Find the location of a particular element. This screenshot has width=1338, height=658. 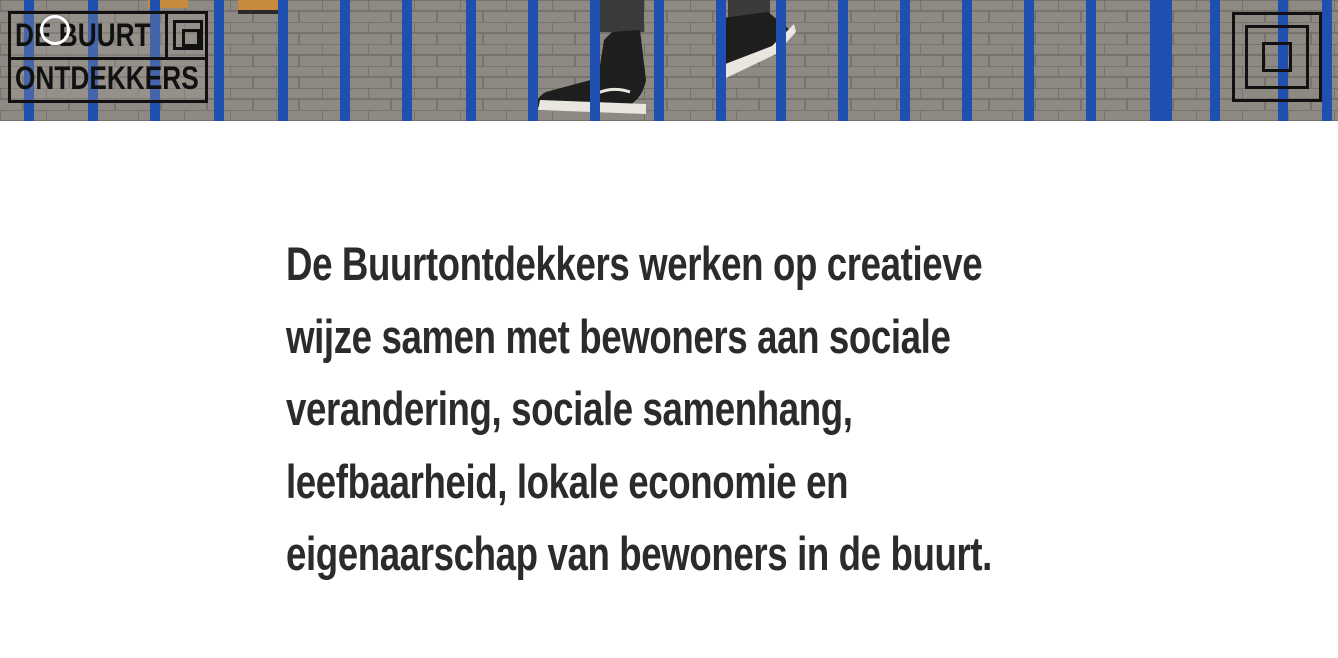

site-logo: DE BUURT ONTDEKKERS is located at coordinates (108, 57).